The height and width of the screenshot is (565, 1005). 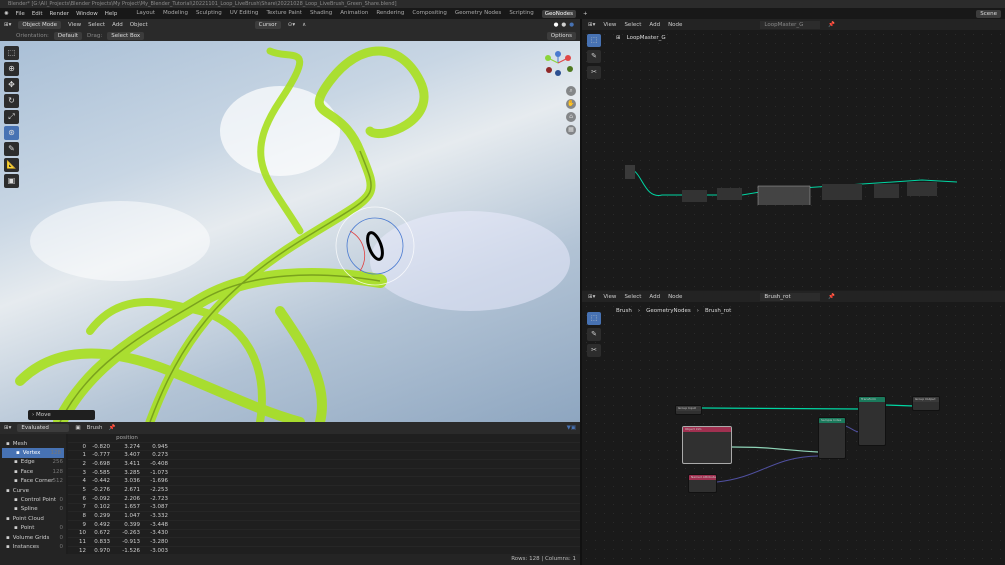 I want to click on workspace-tab: Compositing, so click(x=429, y=14).